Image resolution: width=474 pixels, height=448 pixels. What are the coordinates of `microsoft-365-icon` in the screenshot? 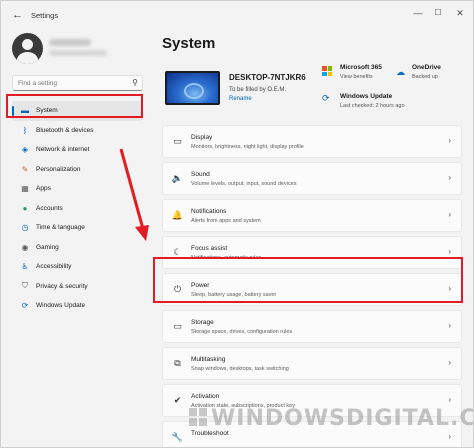 It's located at (327, 71).